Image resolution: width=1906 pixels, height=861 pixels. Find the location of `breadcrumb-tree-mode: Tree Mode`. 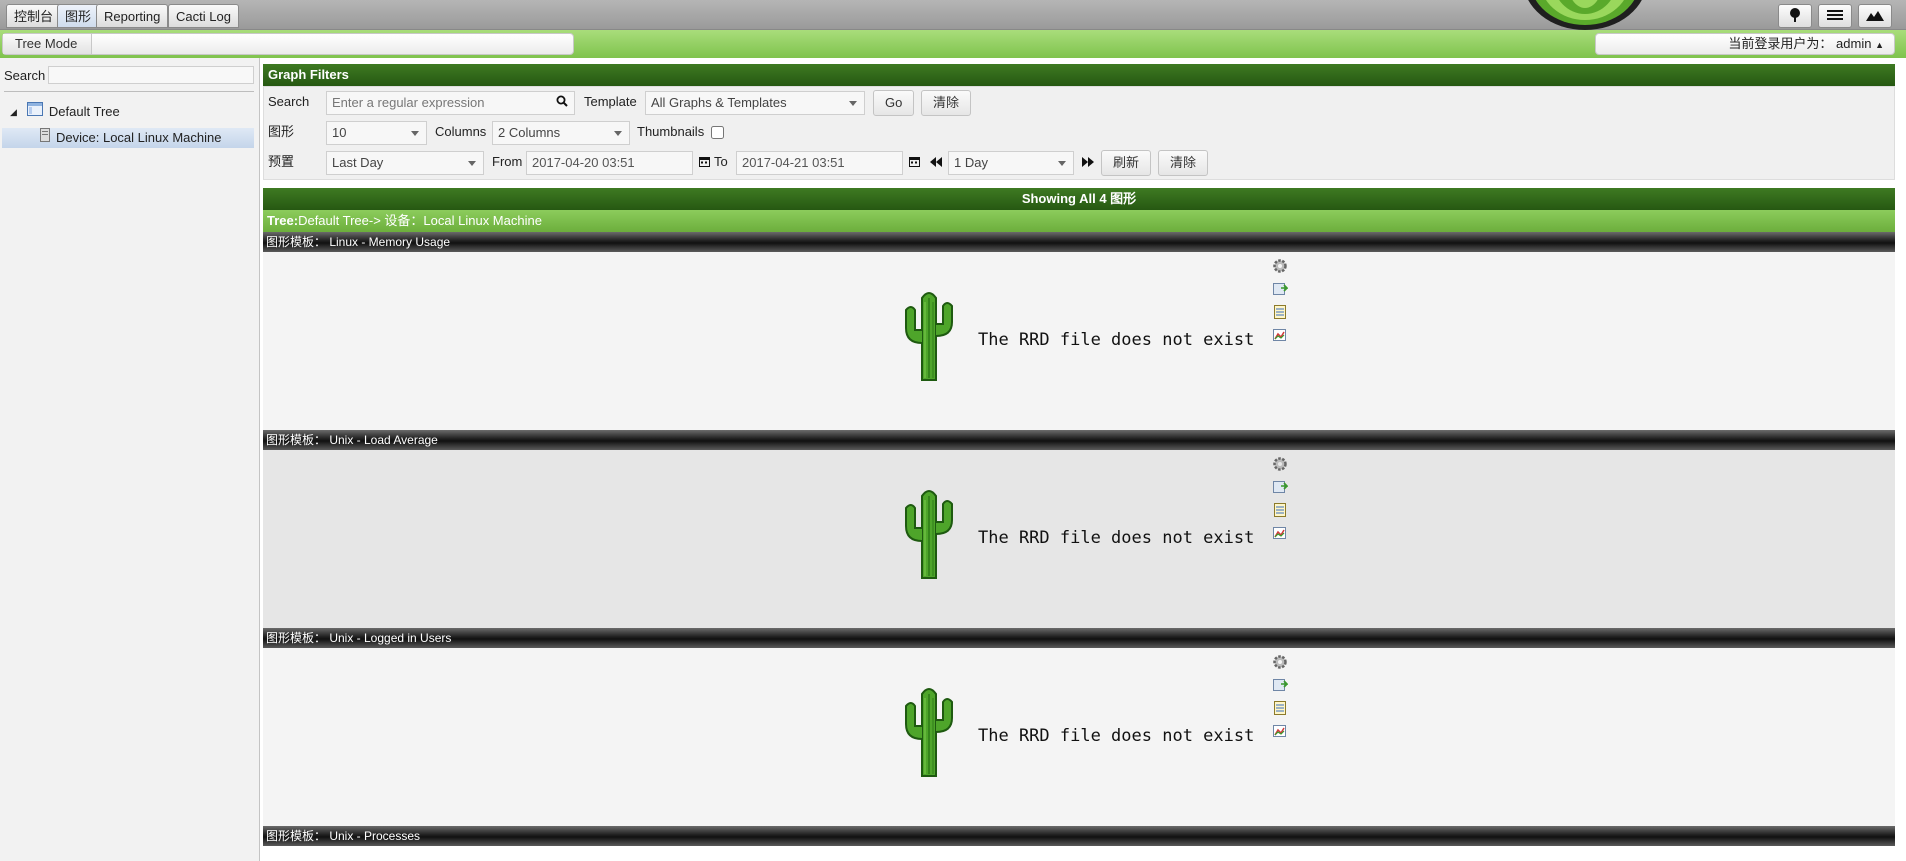

breadcrumb-tree-mode: Tree Mode is located at coordinates (48, 44).